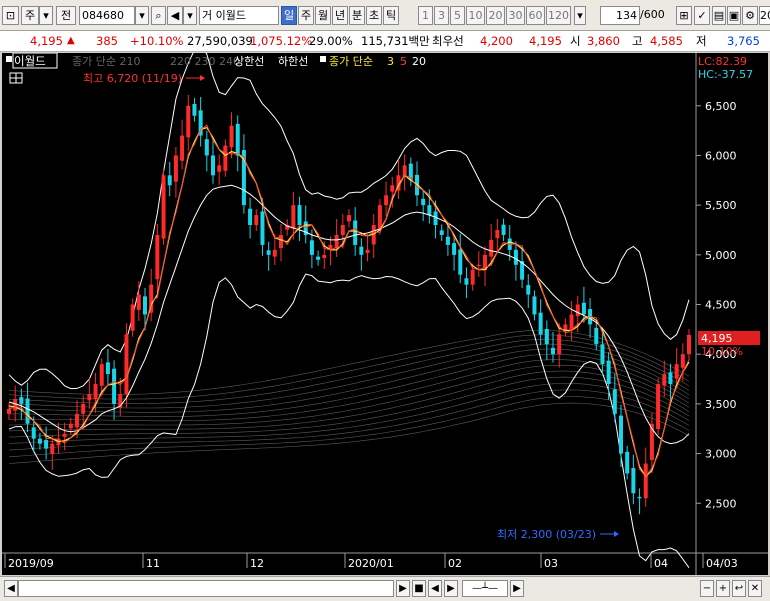  Describe the element at coordinates (206, 588) in the screenshot. I see `scroll-track` at that location.